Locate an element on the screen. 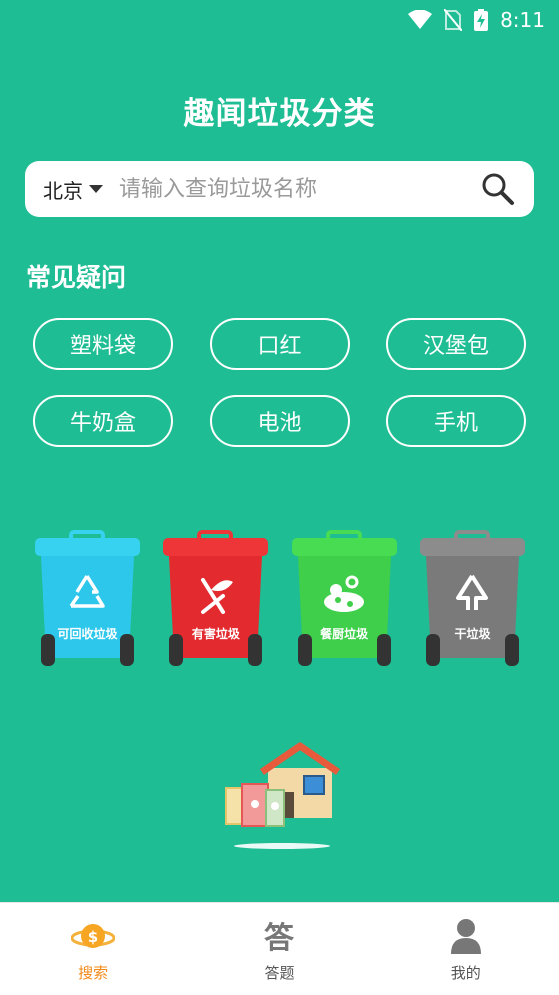 This screenshot has width=559, height=995. bottom-tab-bar: $ 搜索 答 答题 我的 is located at coordinates (279, 948).